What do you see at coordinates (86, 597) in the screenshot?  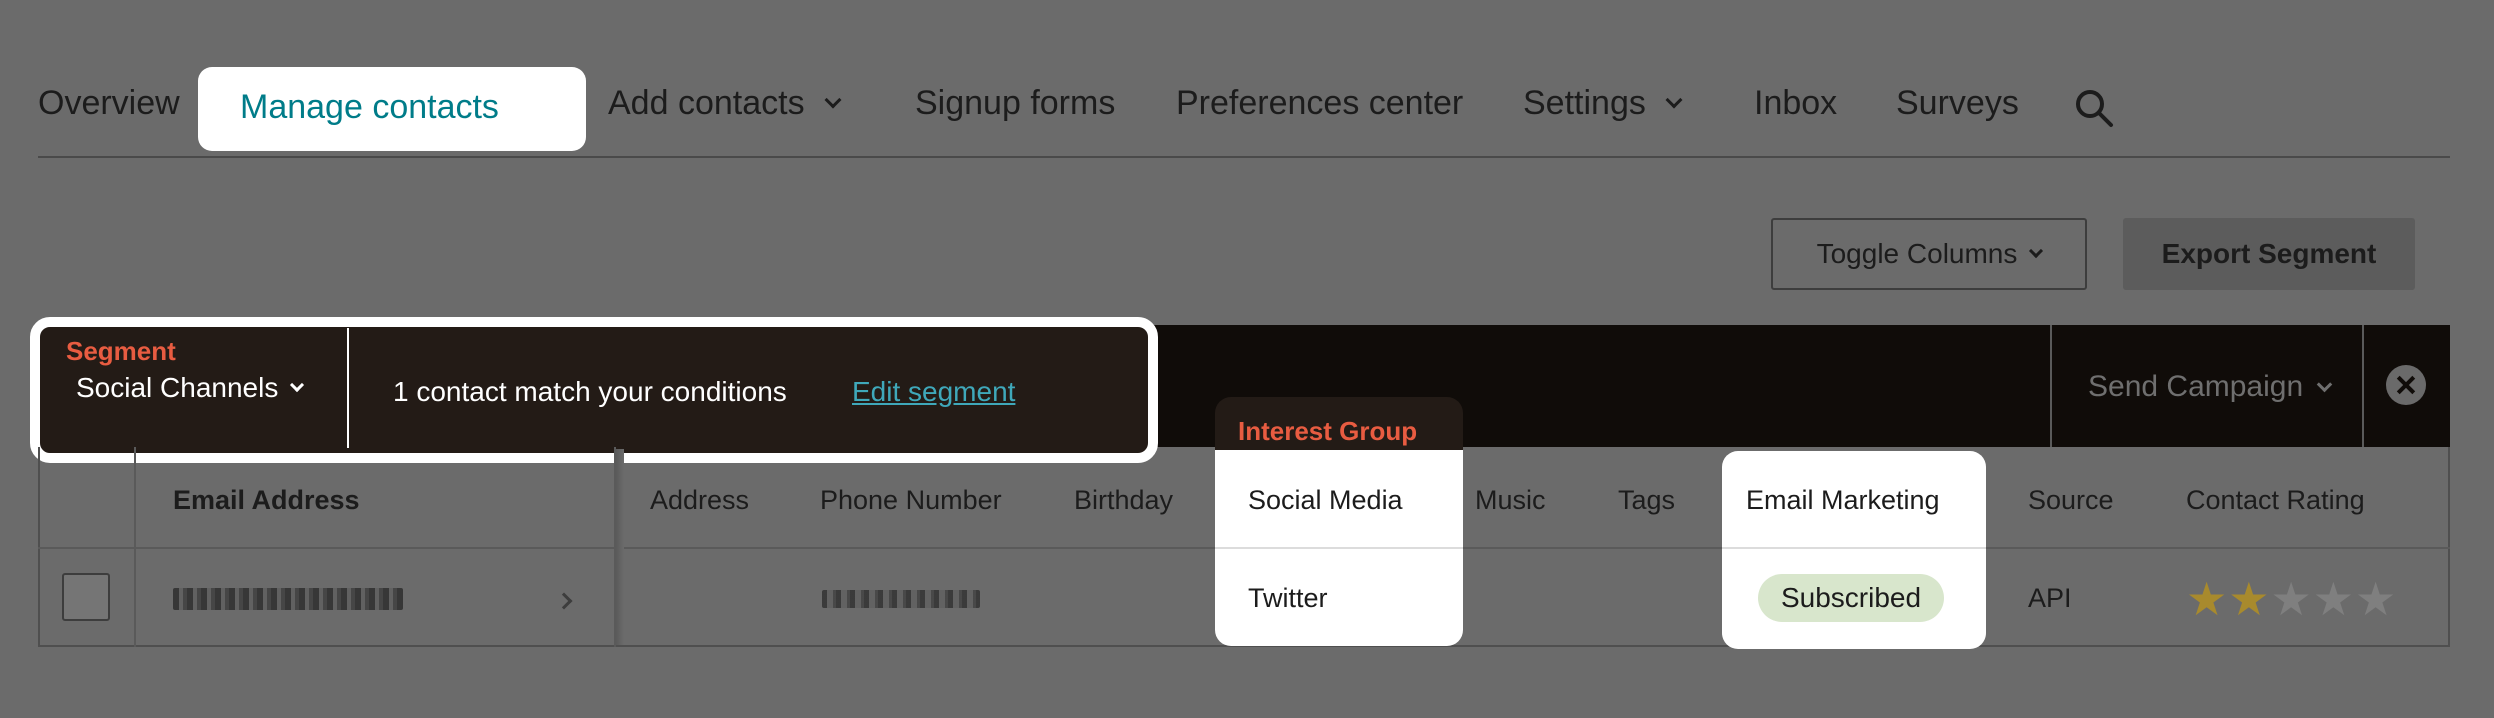 I see `row-checkbox` at bounding box center [86, 597].